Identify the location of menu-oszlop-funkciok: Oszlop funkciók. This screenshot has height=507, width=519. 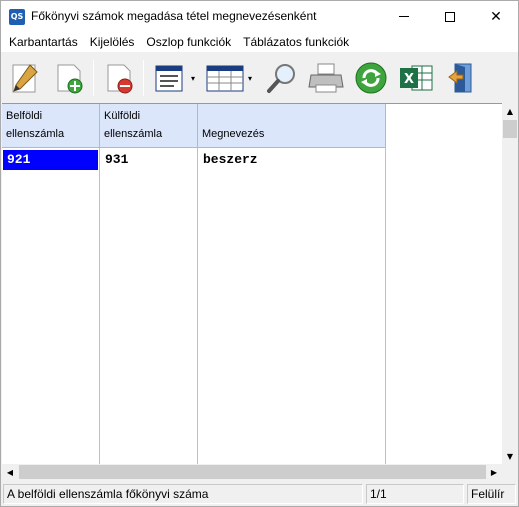
(188, 42).